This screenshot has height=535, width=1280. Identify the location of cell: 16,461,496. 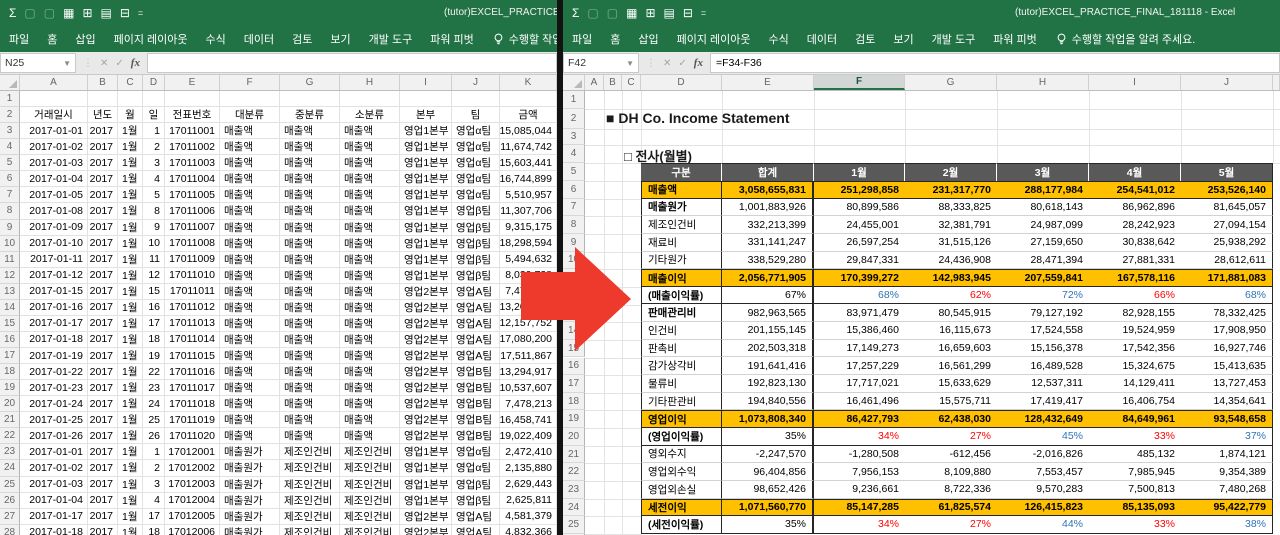
(859, 402).